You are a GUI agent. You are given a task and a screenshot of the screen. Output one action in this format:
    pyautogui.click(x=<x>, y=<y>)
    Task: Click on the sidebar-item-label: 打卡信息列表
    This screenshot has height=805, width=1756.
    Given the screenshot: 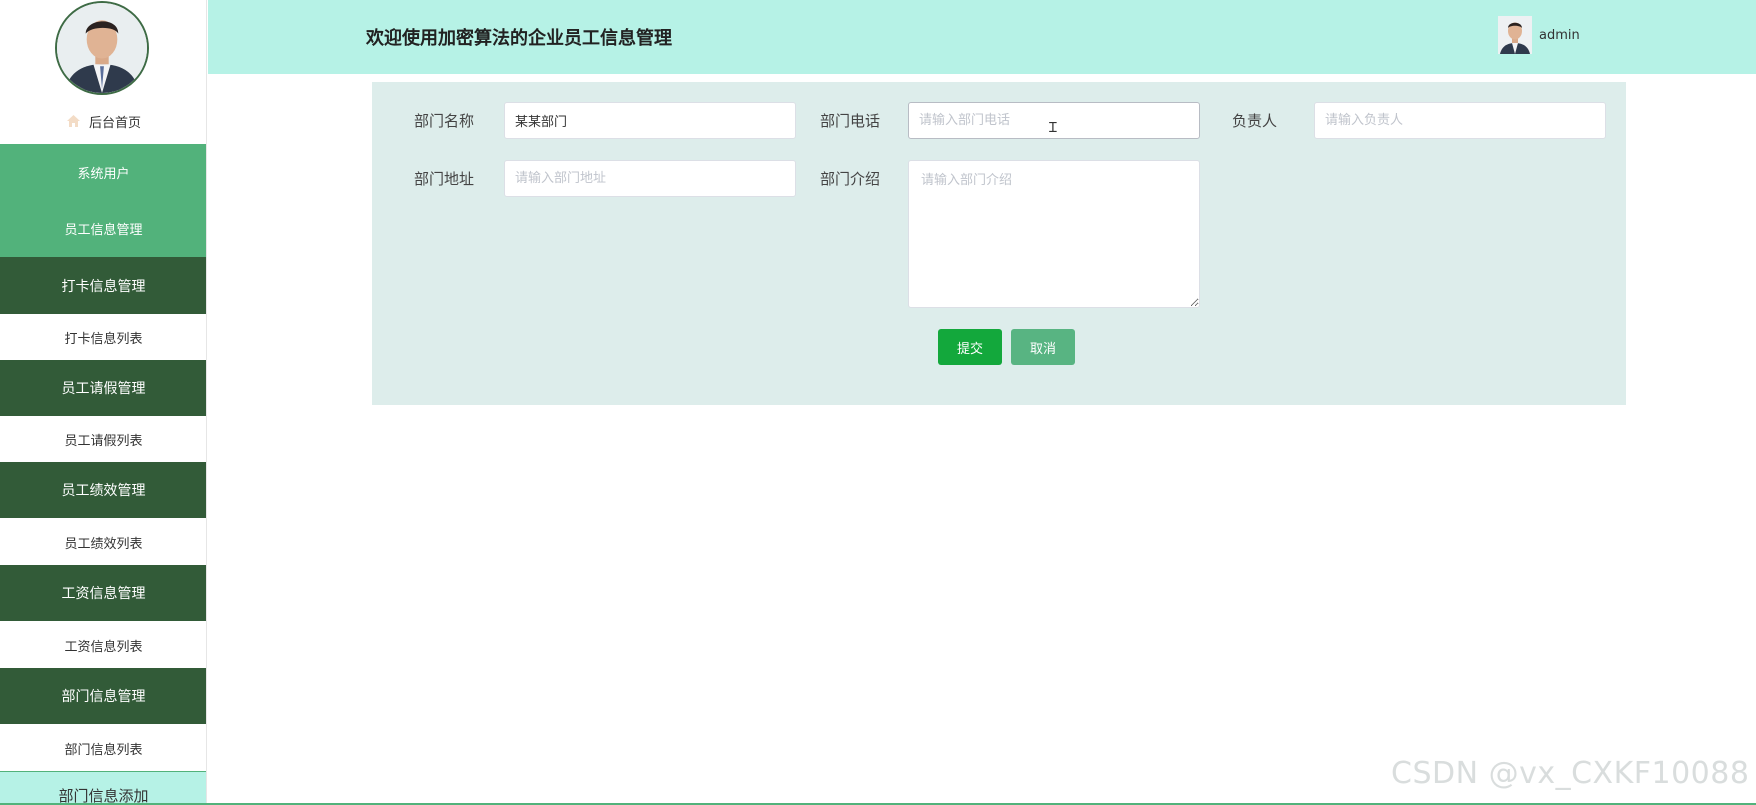 What is the action you would take?
    pyautogui.click(x=103, y=339)
    